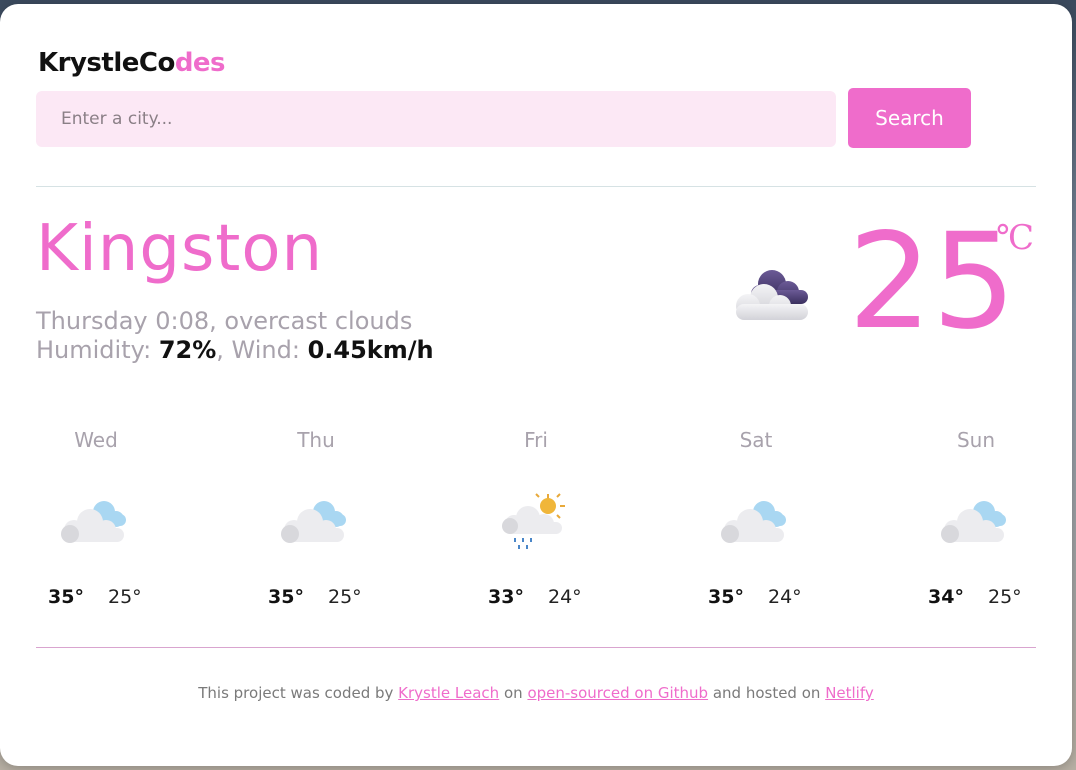  What do you see at coordinates (1015, 238) in the screenshot?
I see `celsius-unit-toggle: ℃` at bounding box center [1015, 238].